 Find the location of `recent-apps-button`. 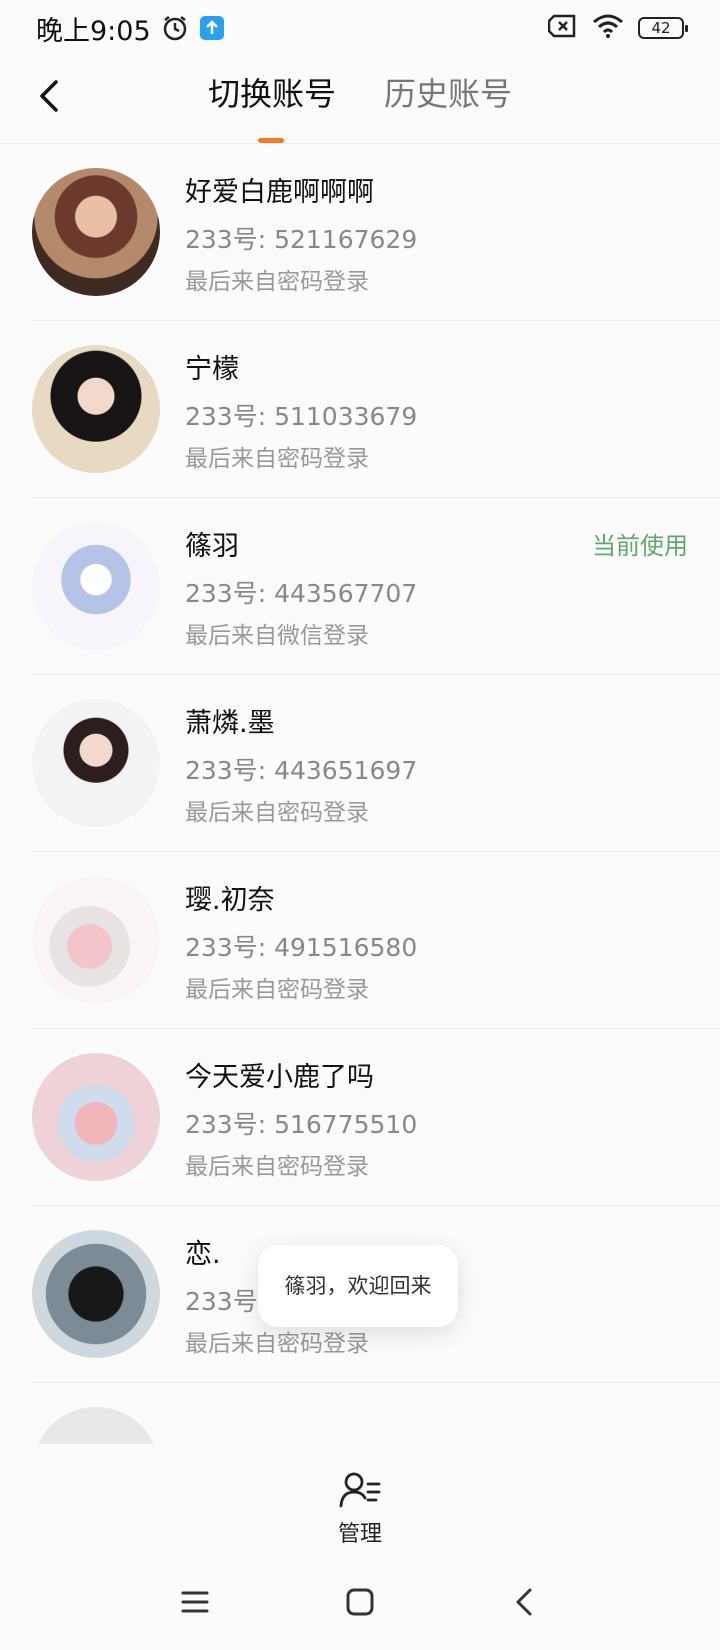

recent-apps-button is located at coordinates (195, 1602).